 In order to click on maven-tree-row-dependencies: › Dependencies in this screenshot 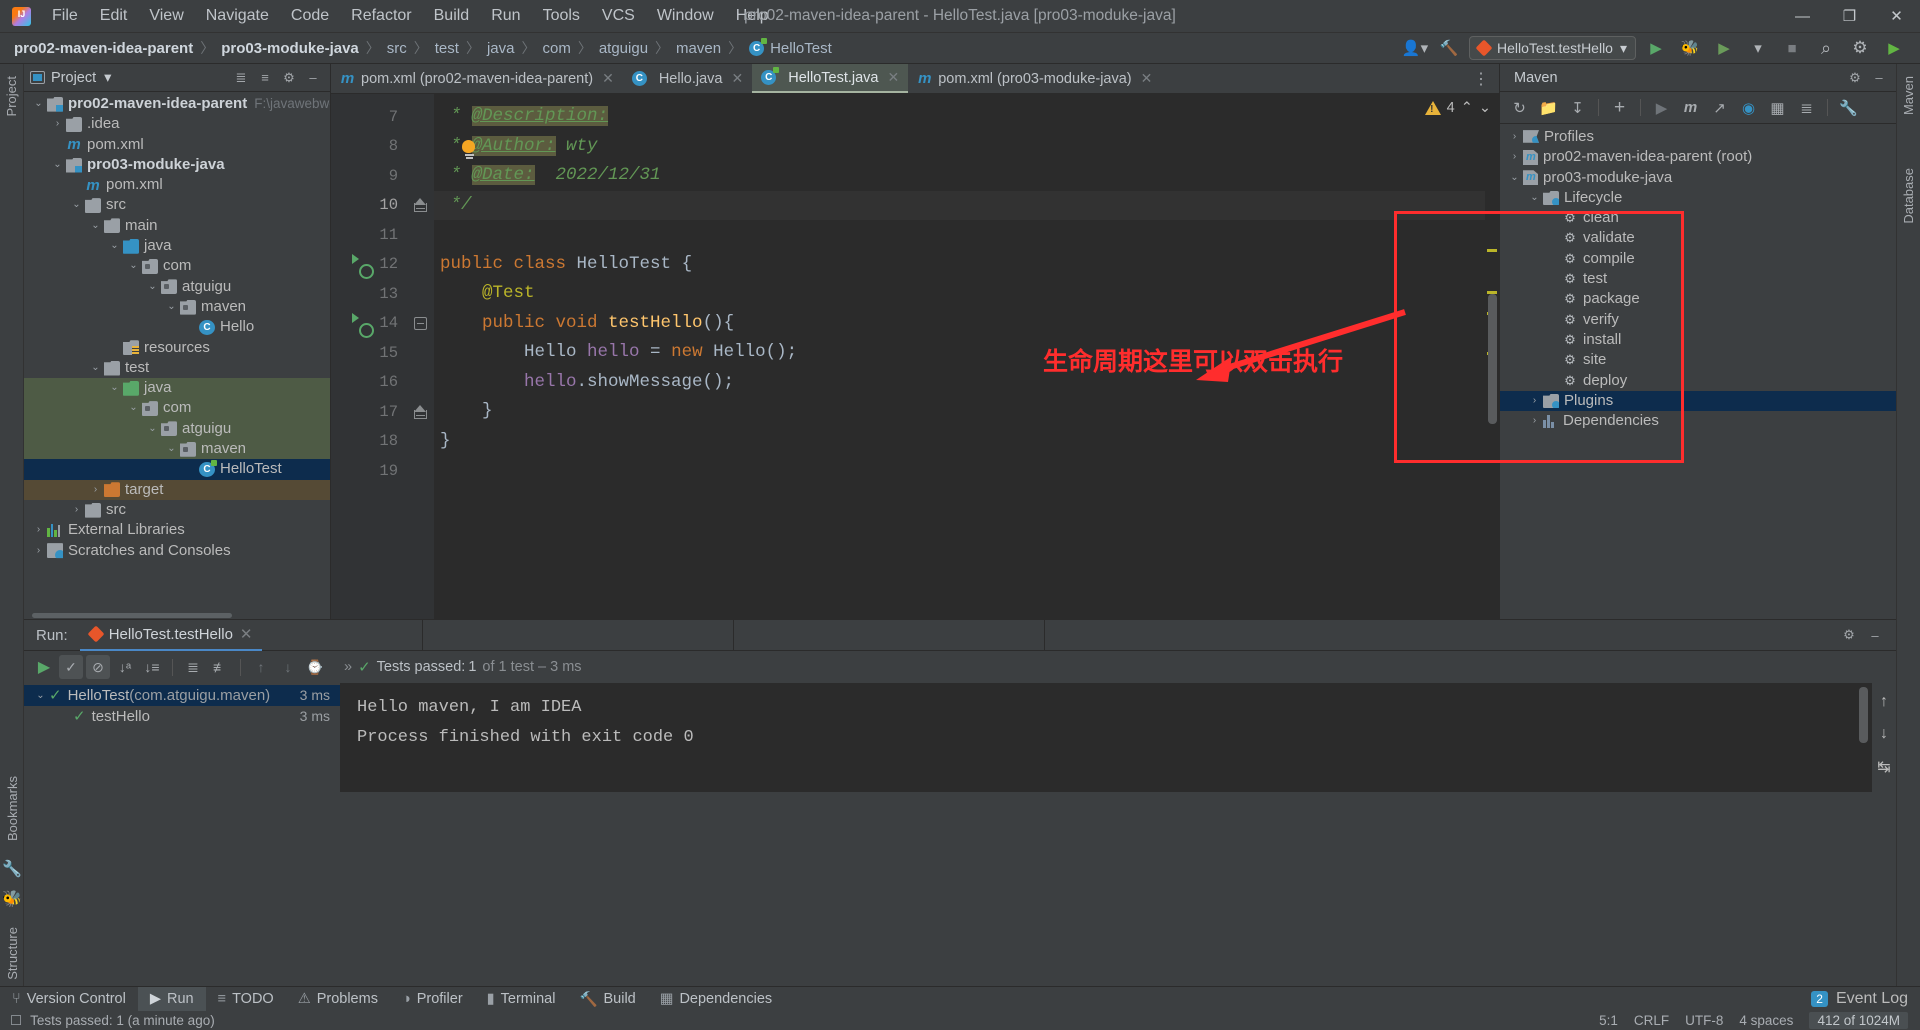, I will do `click(1698, 421)`.